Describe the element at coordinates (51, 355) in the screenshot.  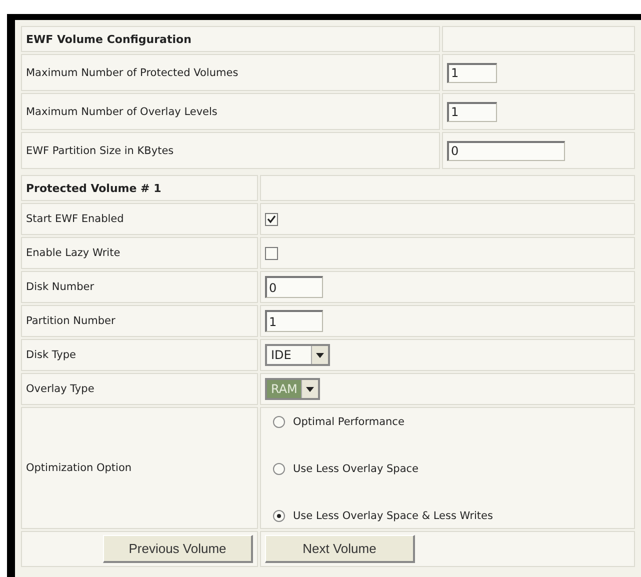
I see `field-label: Disk Type` at that location.